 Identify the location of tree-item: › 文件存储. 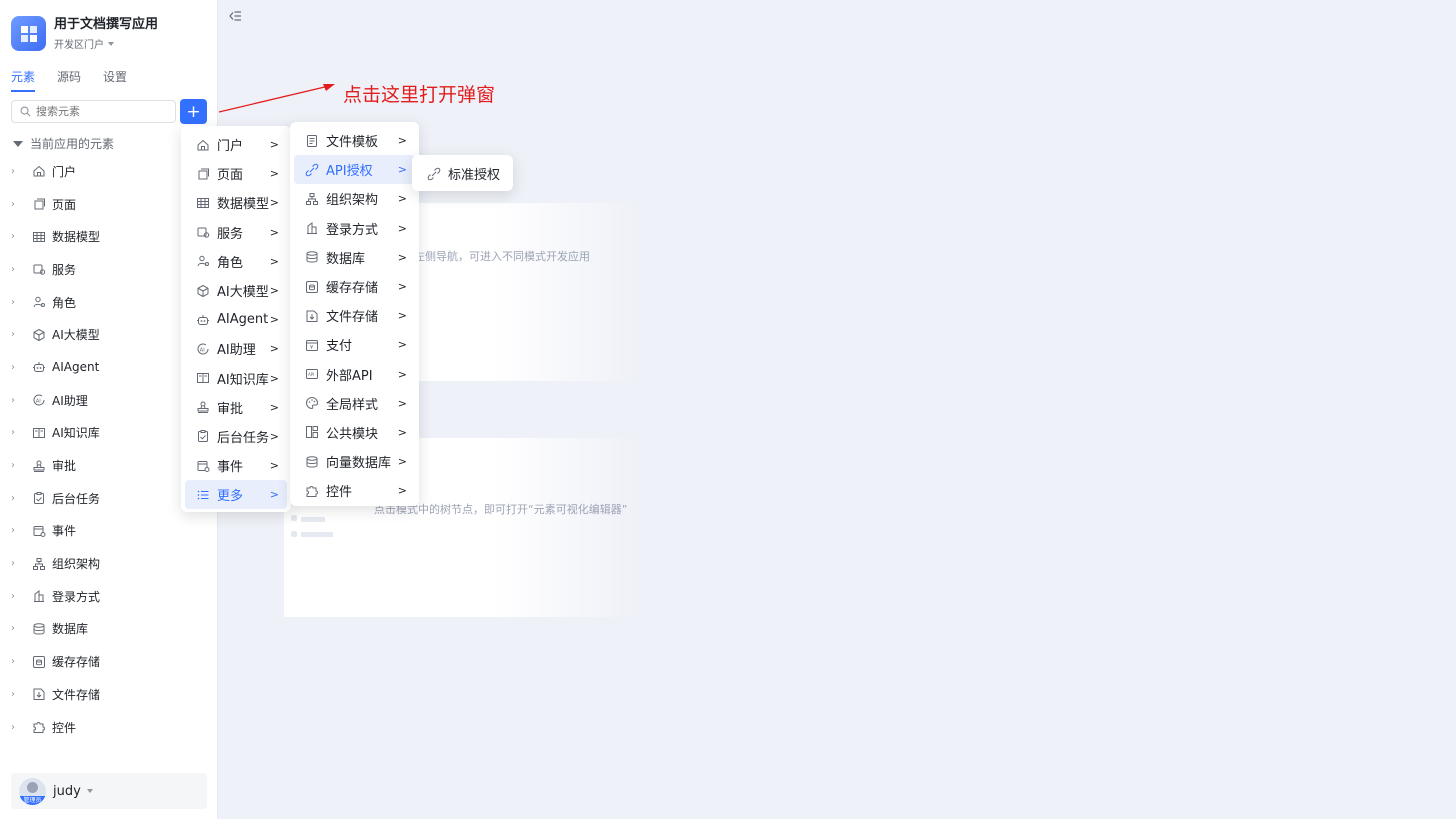
(111, 694).